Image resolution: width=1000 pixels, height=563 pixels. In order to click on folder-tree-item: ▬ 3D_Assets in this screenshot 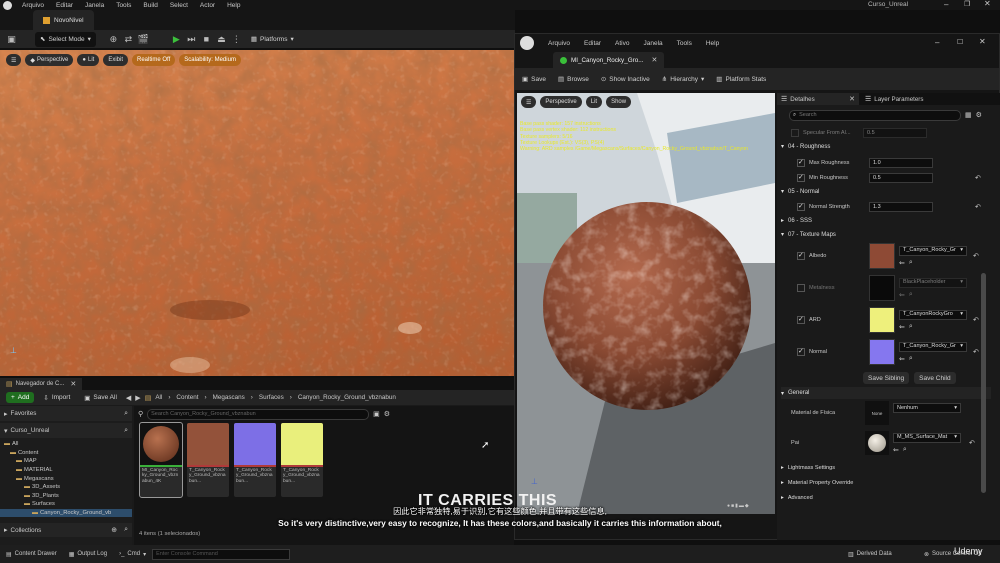, I will do `click(66, 487)`.